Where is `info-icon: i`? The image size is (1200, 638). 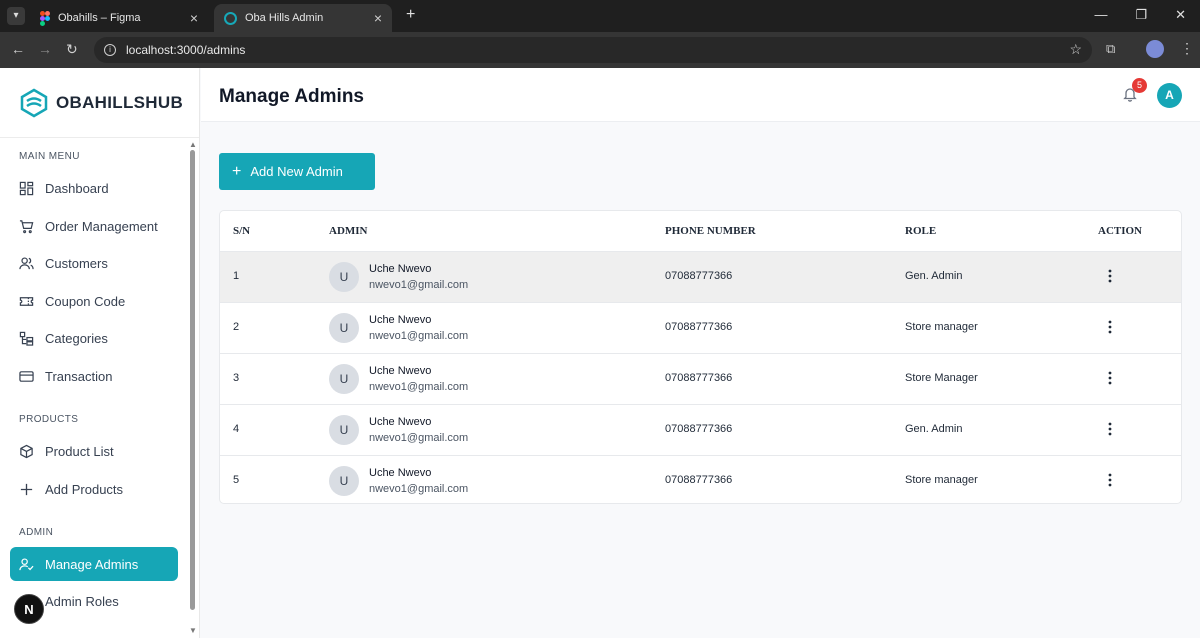 info-icon: i is located at coordinates (110, 50).